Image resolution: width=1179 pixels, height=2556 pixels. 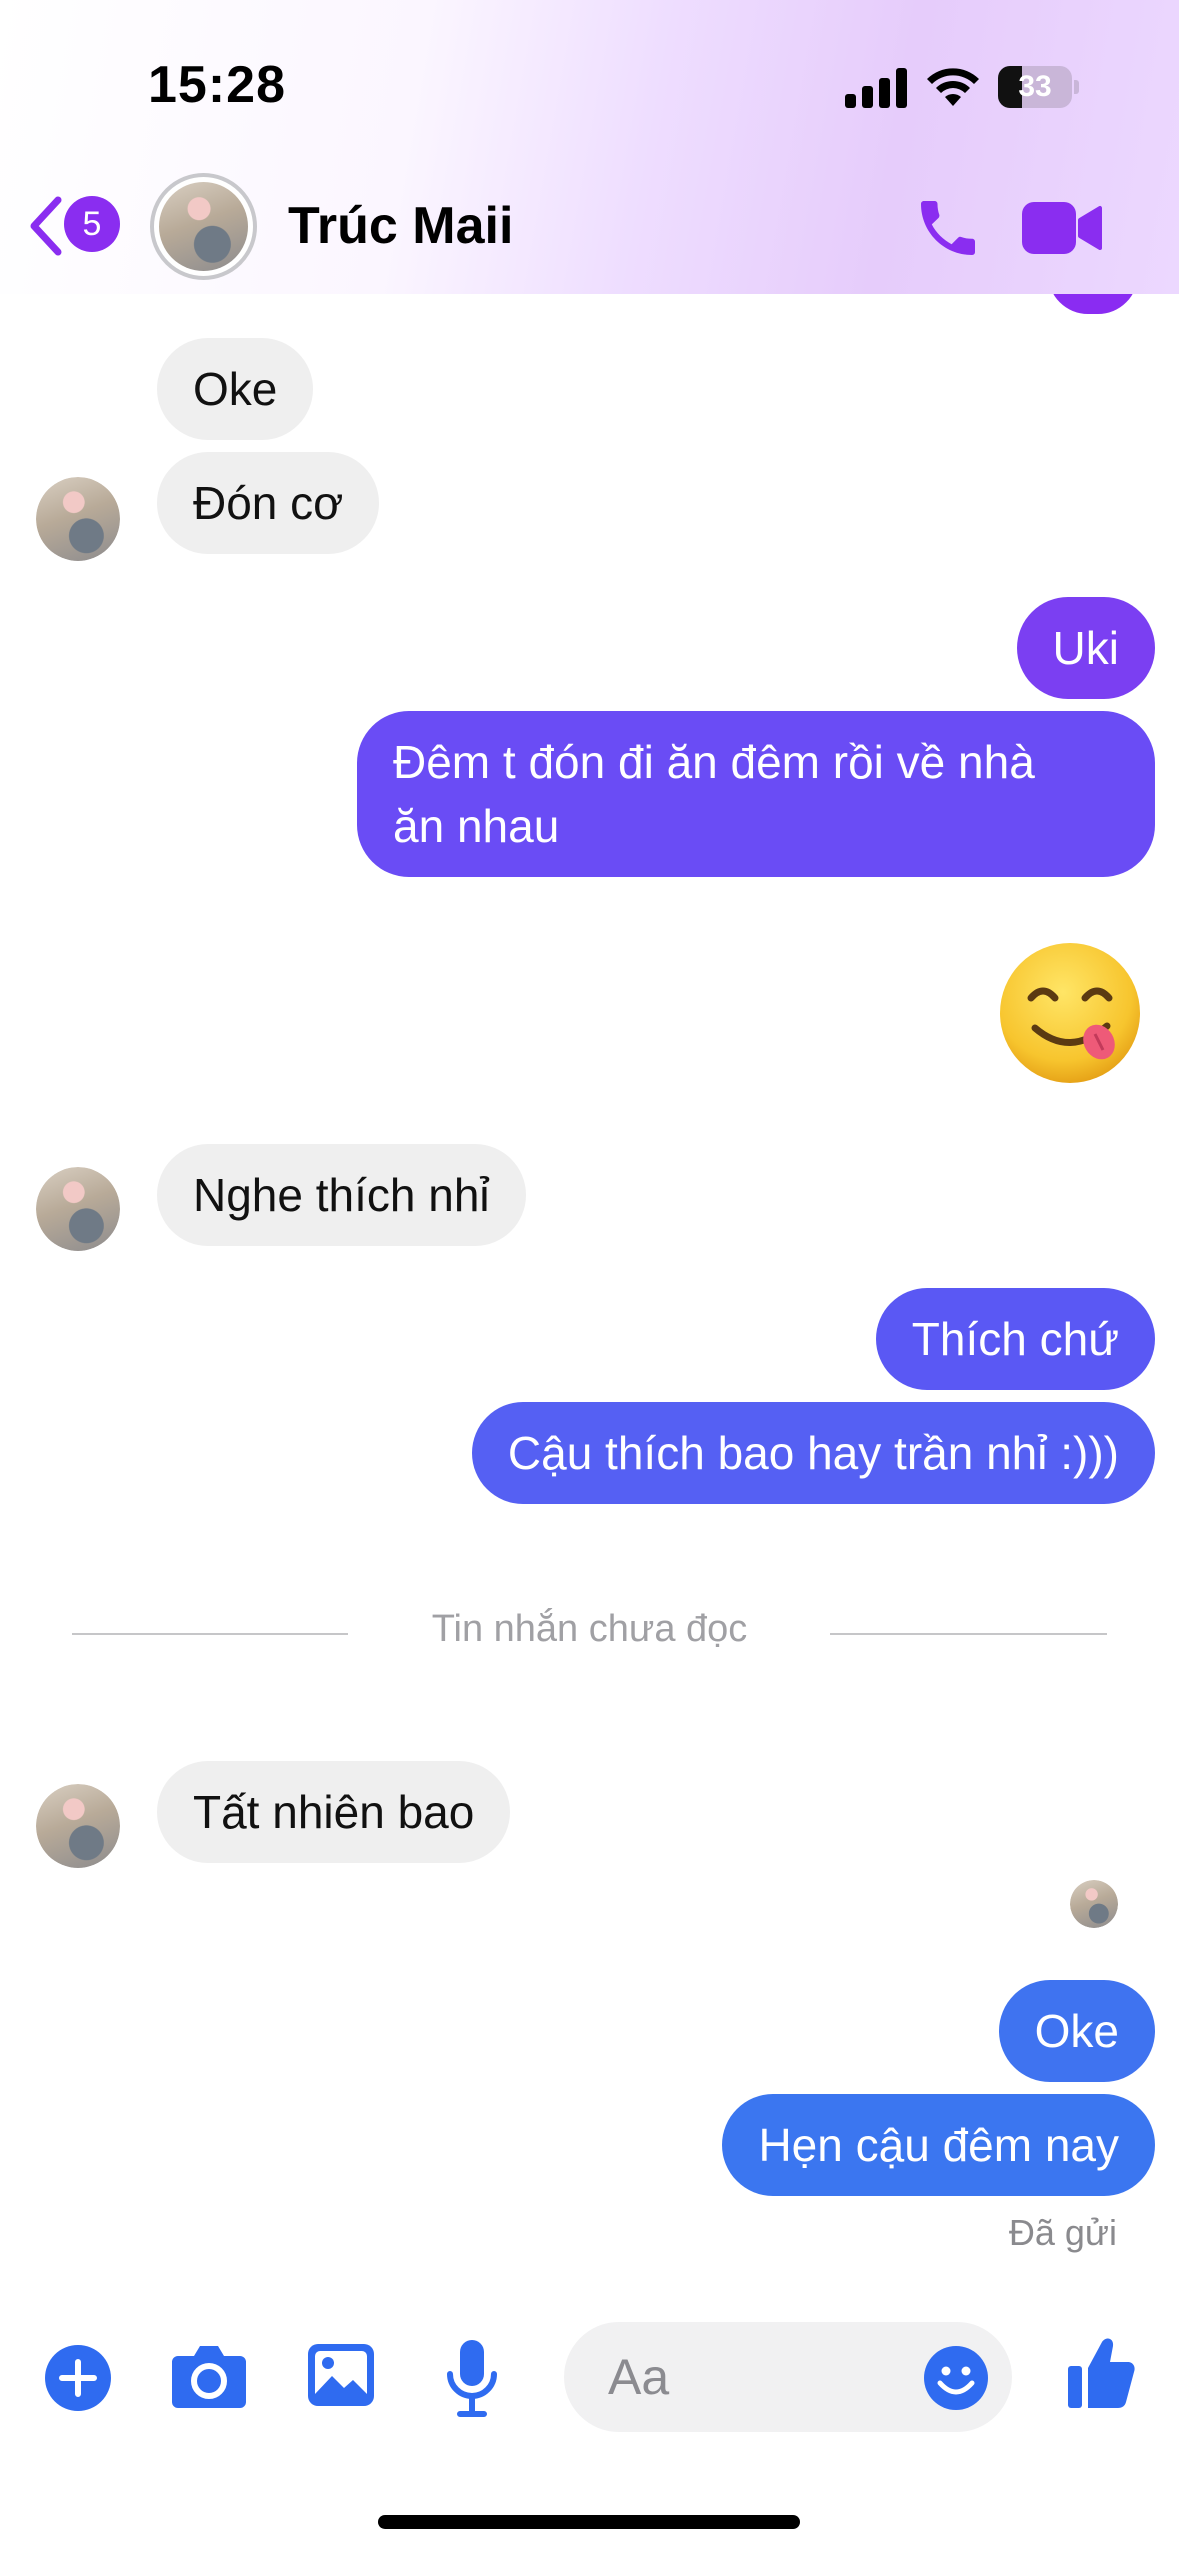 I want to click on camera-icon, so click(x=209, y=2376).